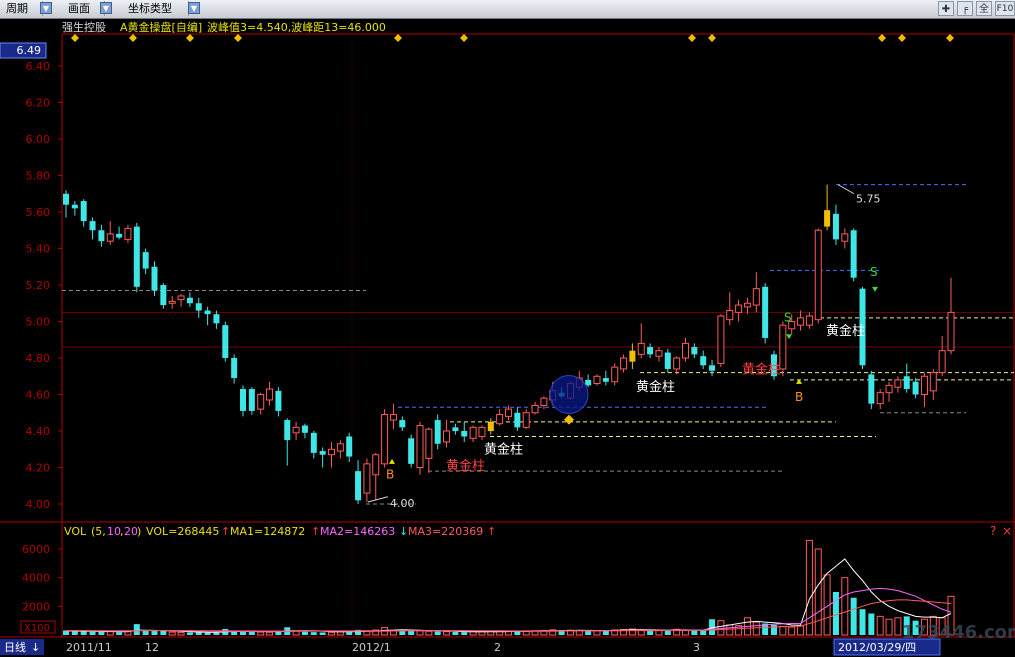 This screenshot has height=657, width=1015. Describe the element at coordinates (357, 531) in the screenshot. I see `vol-ma2: MA2=146263` at that location.